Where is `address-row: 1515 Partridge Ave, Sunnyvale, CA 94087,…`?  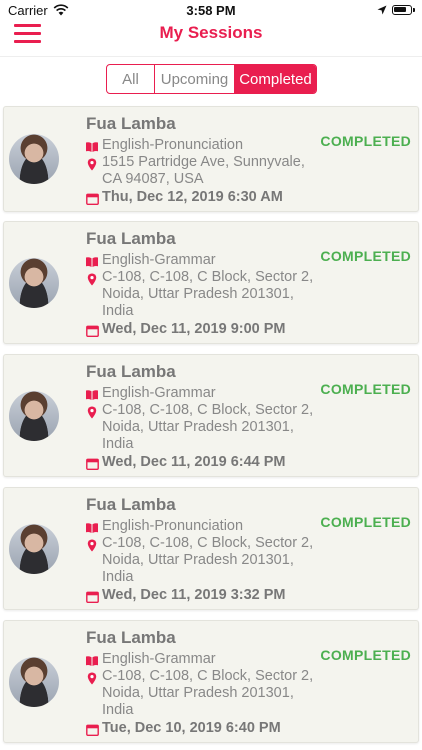 address-row: 1515 Partridge Ave, Sunnyvale, CA 94087,… is located at coordinates (204, 171).